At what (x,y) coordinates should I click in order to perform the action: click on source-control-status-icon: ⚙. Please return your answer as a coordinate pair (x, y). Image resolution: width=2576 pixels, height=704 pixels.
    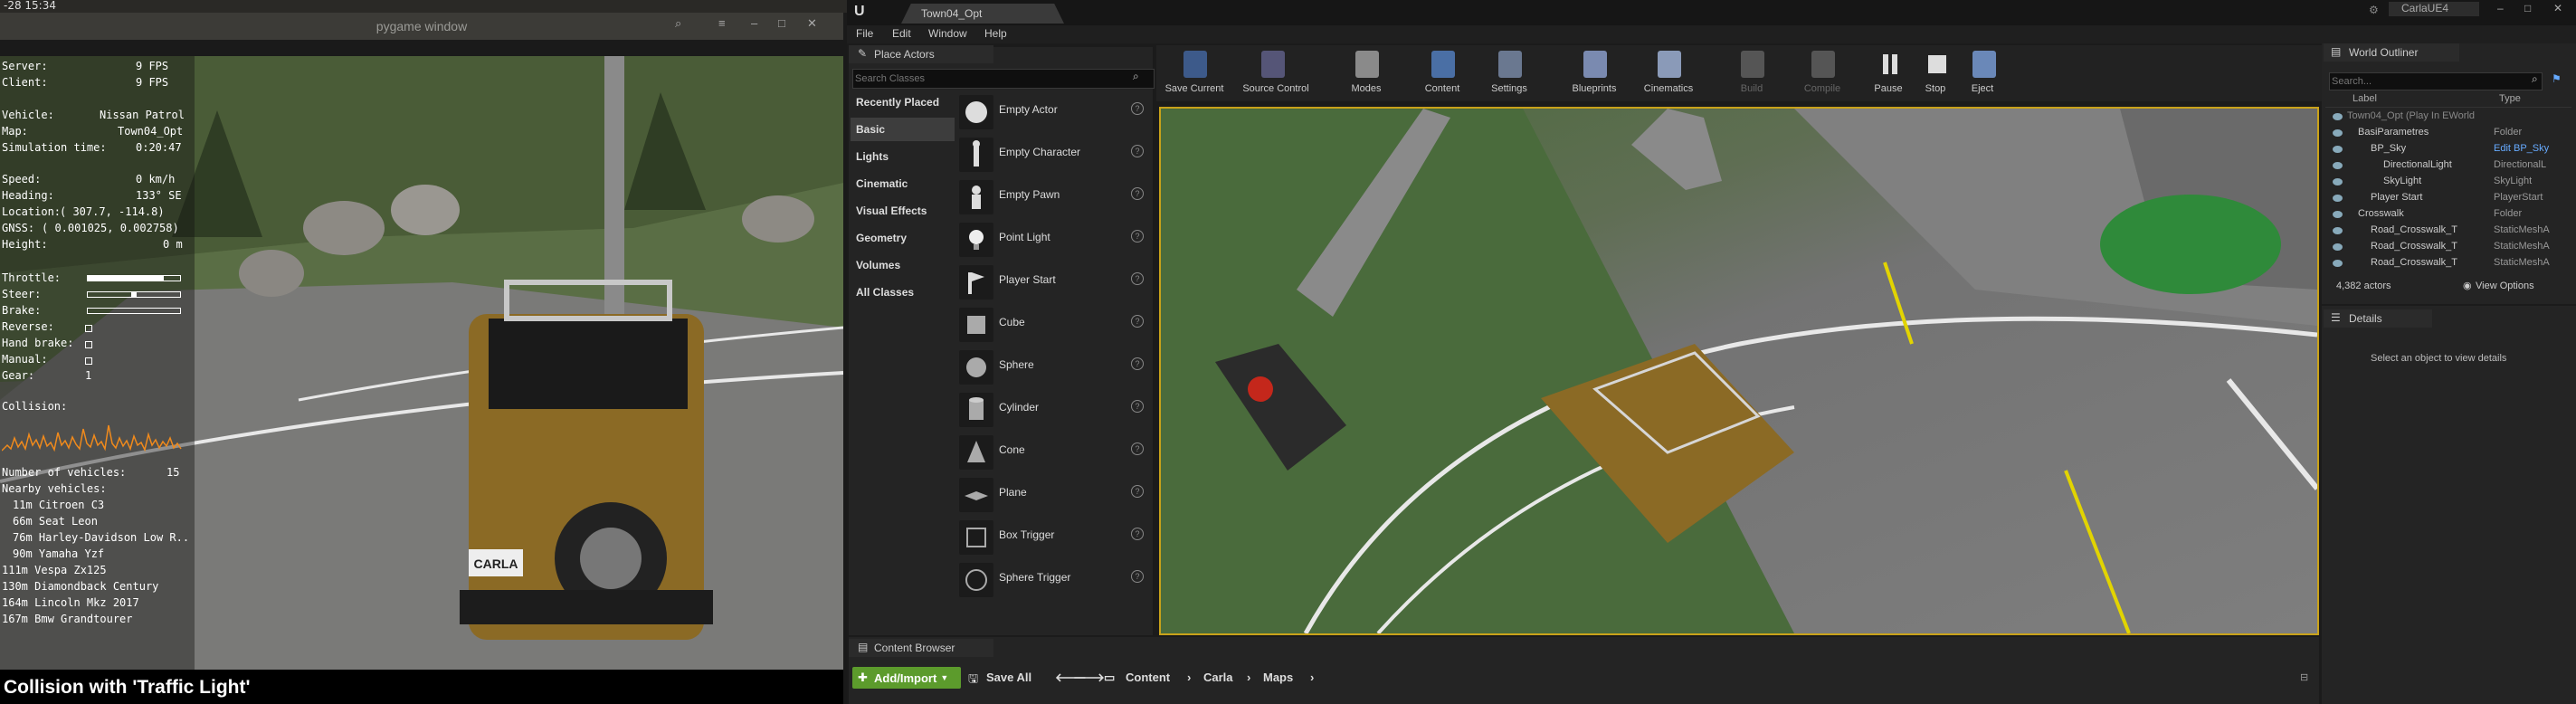
    Looking at the image, I should click on (2374, 10).